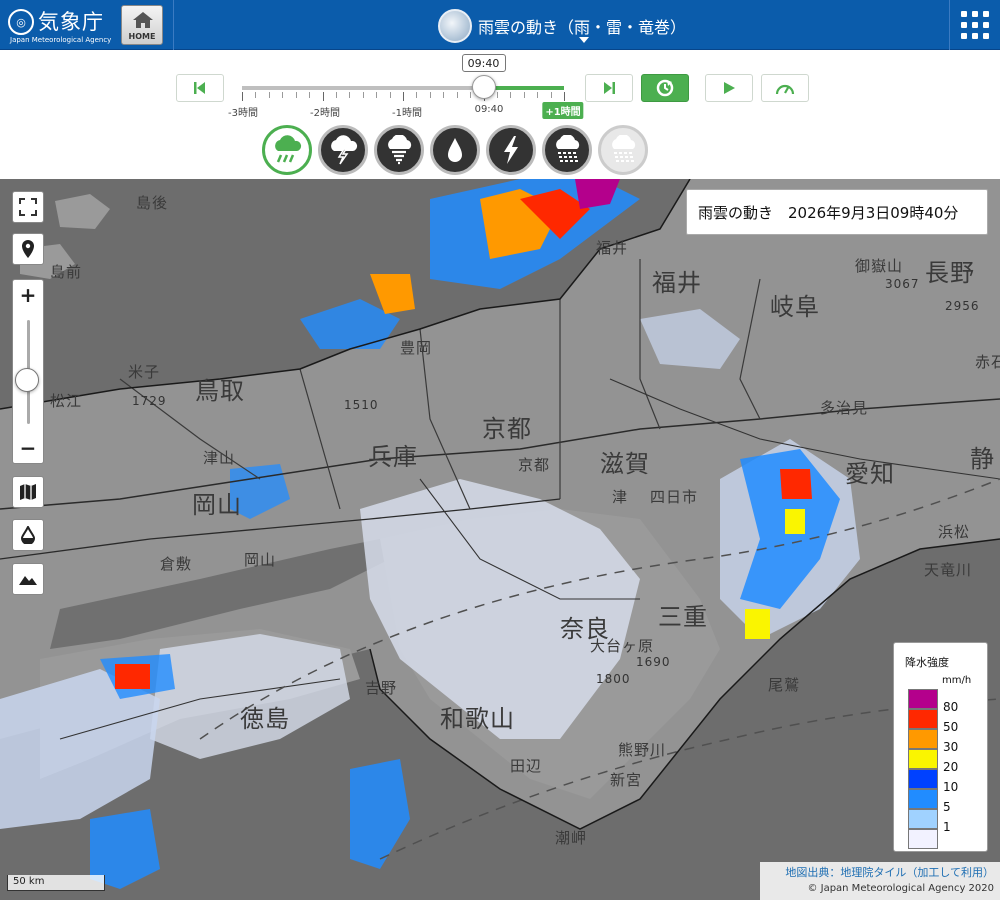 The width and height of the screenshot is (1000, 900). What do you see at coordinates (152, 203) in the screenshot?
I see `place-label: 島後` at bounding box center [152, 203].